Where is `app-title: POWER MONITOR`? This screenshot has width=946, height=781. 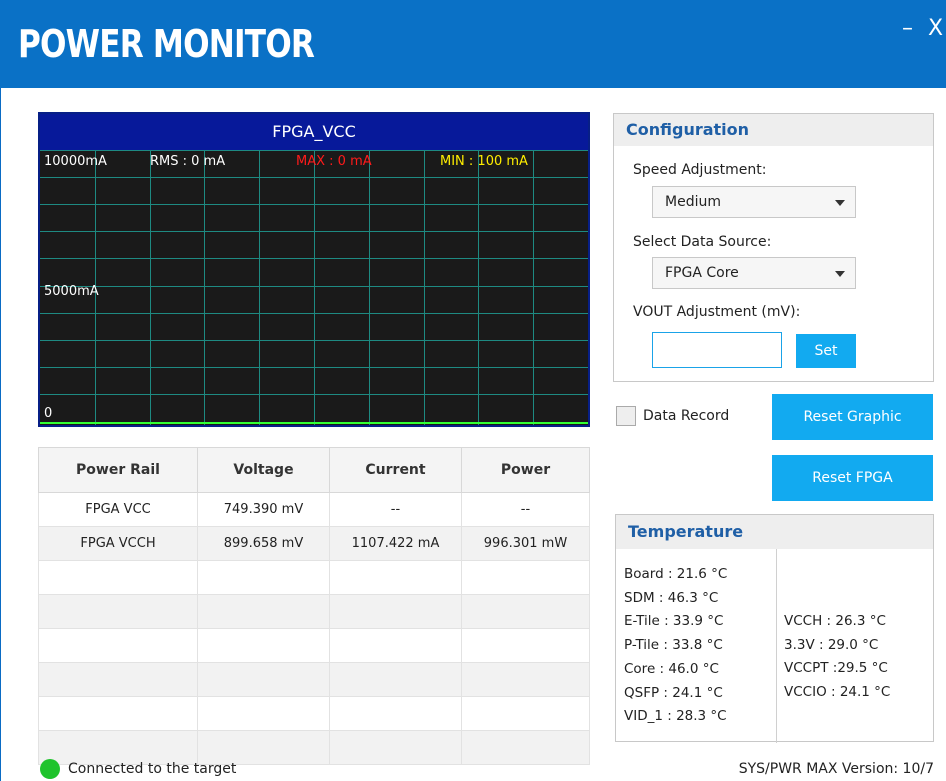
app-title: POWER MONITOR is located at coordinates (166, 44).